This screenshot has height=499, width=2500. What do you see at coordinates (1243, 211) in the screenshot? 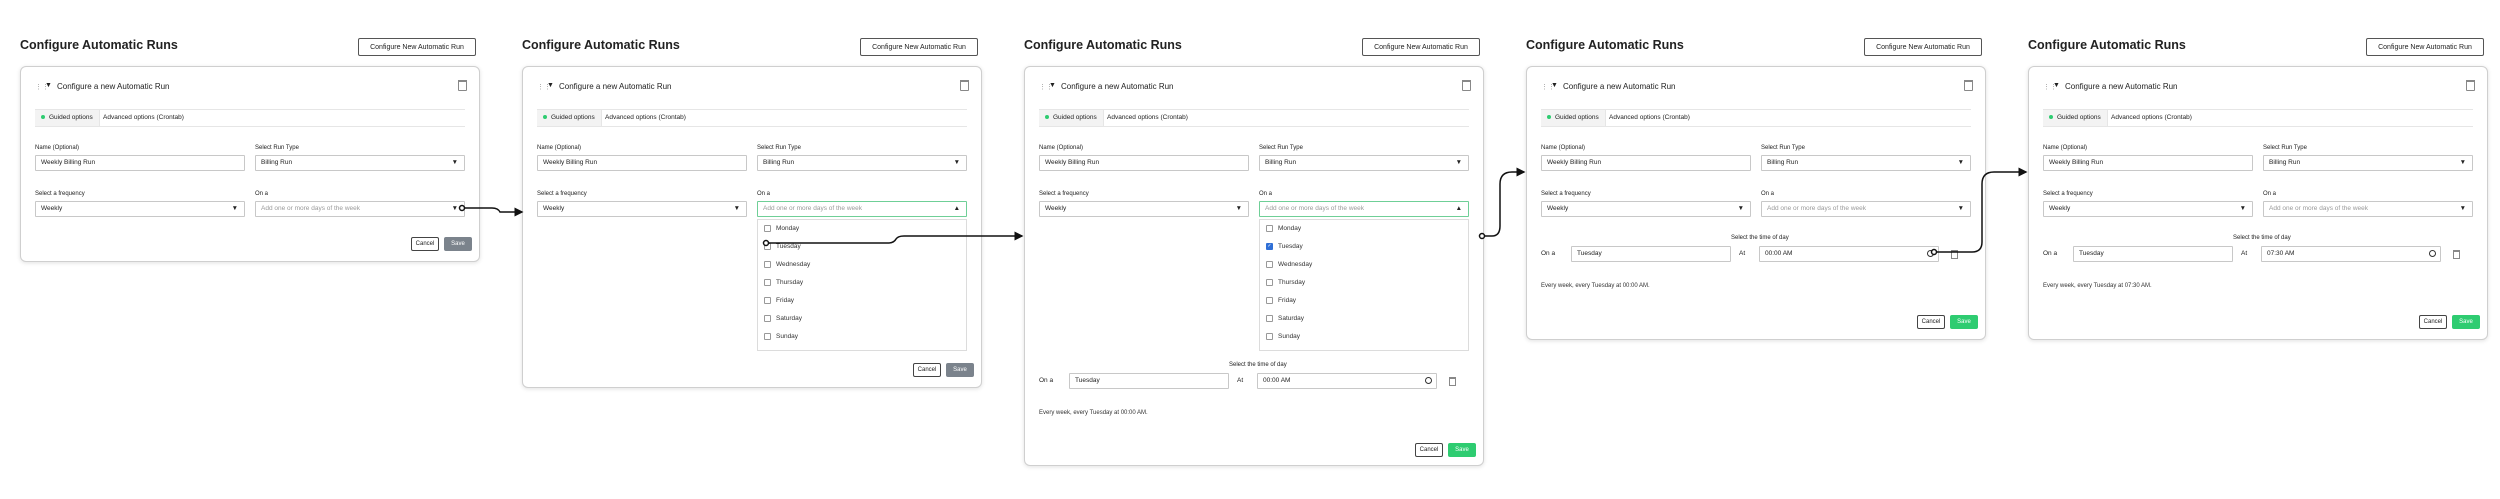
I see `flow-arrows` at bounding box center [1243, 211].